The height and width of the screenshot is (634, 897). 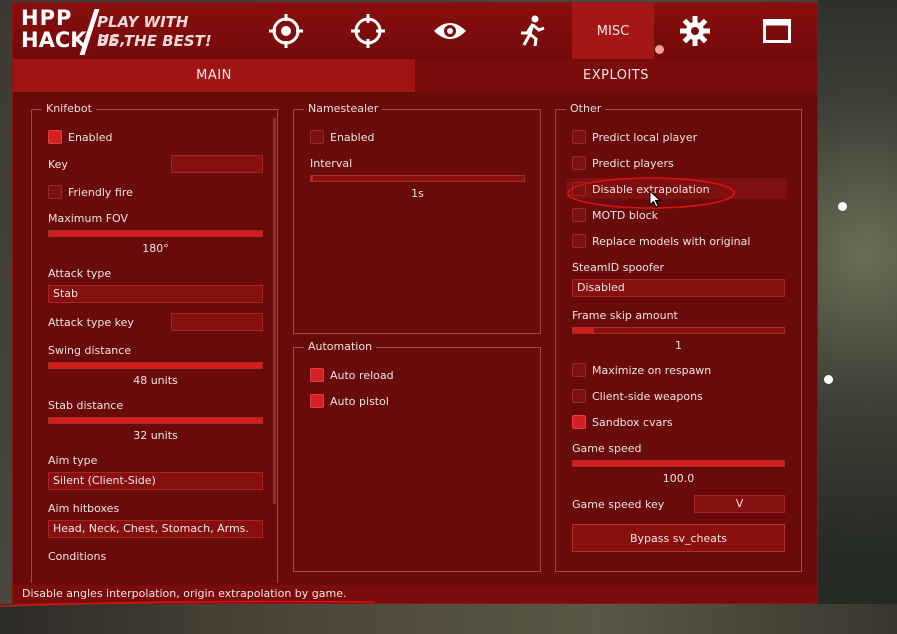 I want to click on annotation-underline, so click(x=188, y=603).